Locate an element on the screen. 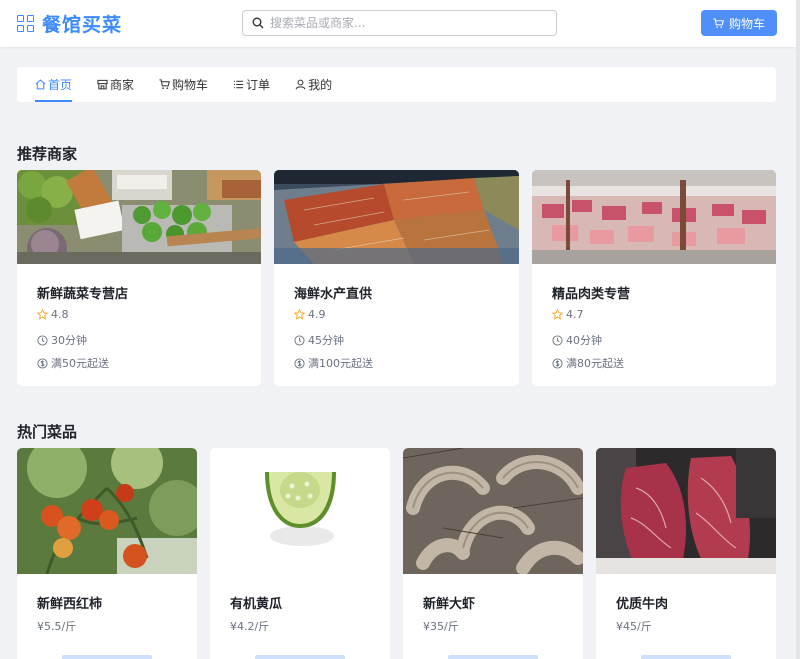 The height and width of the screenshot is (659, 800). vegetable-market-photo is located at coordinates (139, 217).